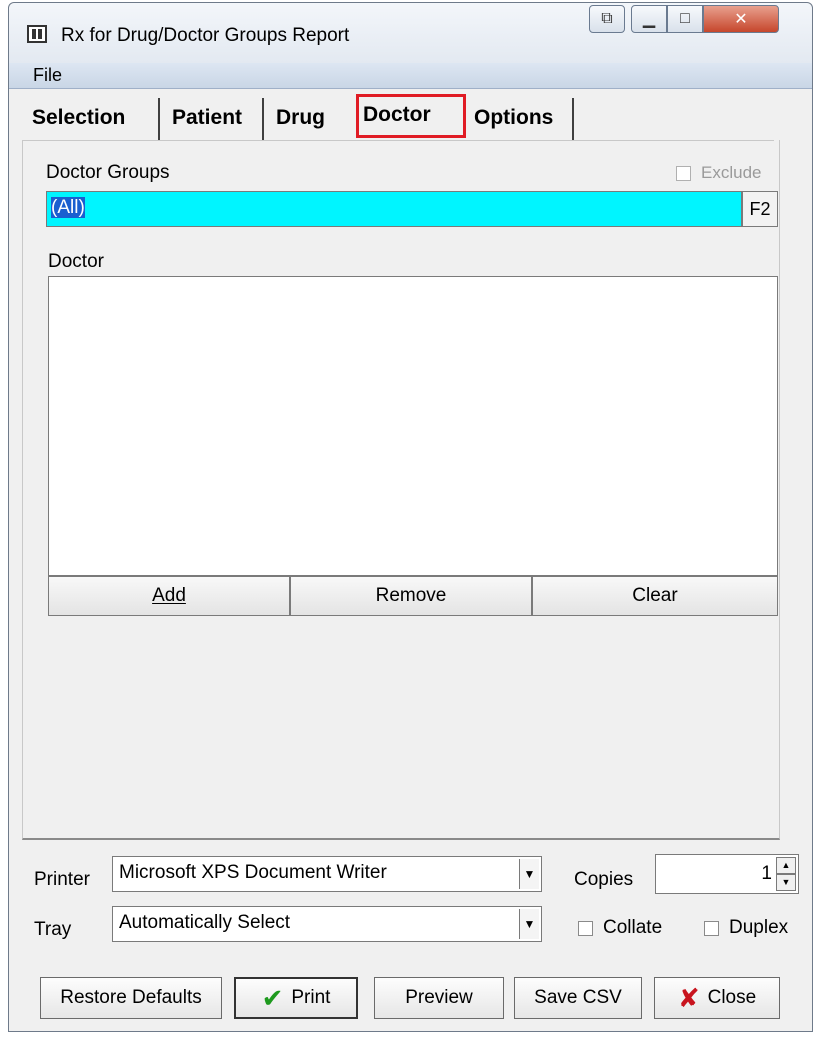 This screenshot has width=813, height=1039. What do you see at coordinates (760, 209) in the screenshot?
I see `f2-lookup-button: F2` at bounding box center [760, 209].